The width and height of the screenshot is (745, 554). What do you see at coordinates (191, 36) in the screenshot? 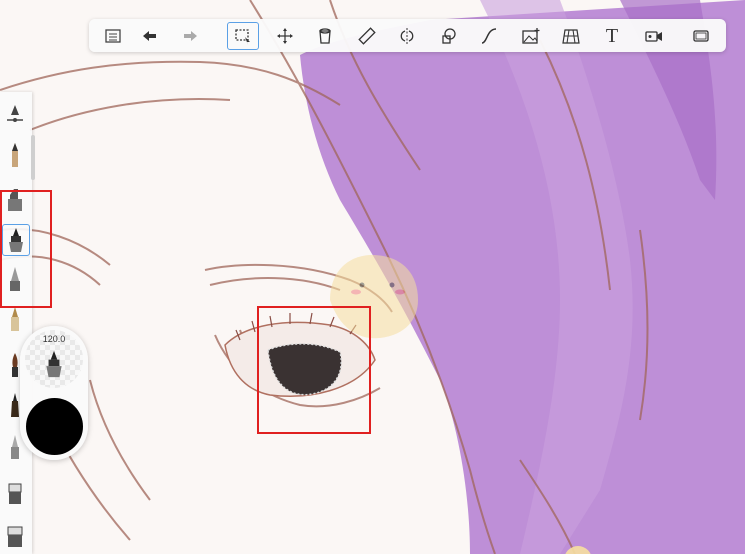
I see `redo-icon` at bounding box center [191, 36].